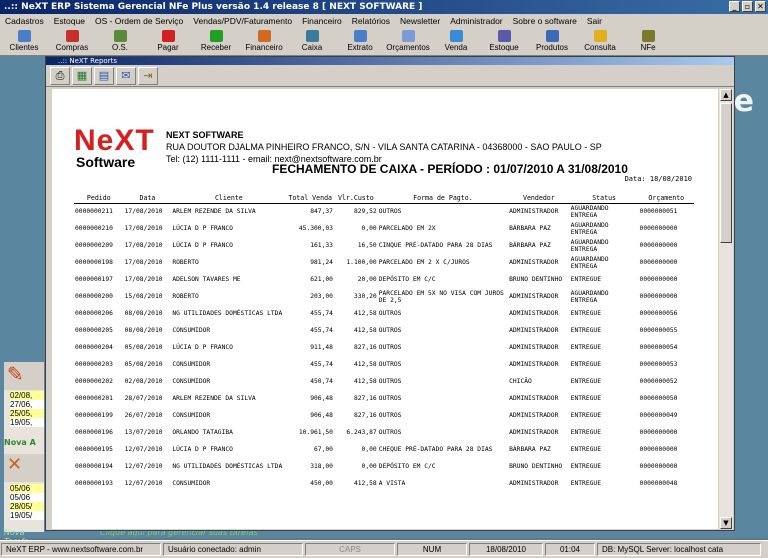  I want to click on maximize-button: ▫, so click(747, 6).